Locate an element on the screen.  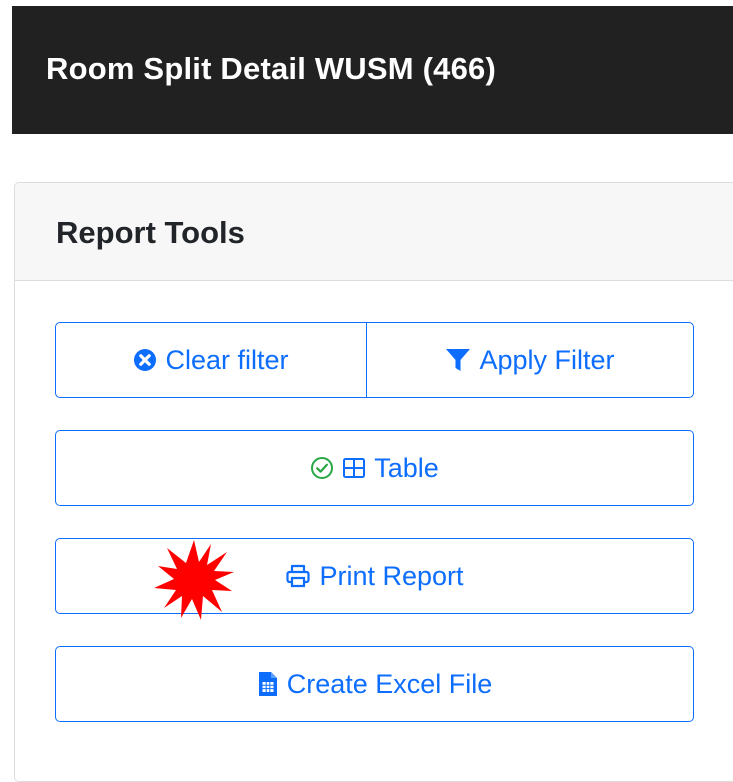
filter-button-group: Clear filter Apply Filter is located at coordinates (374, 360).